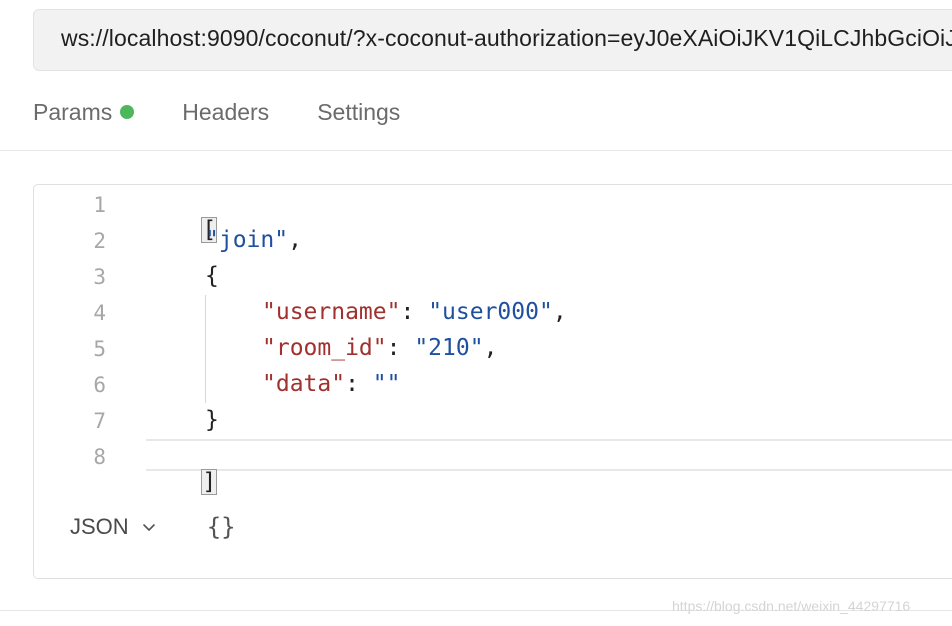 The height and width of the screenshot is (626, 952). What do you see at coordinates (221, 527) in the screenshot?
I see `beautify-button: {}` at bounding box center [221, 527].